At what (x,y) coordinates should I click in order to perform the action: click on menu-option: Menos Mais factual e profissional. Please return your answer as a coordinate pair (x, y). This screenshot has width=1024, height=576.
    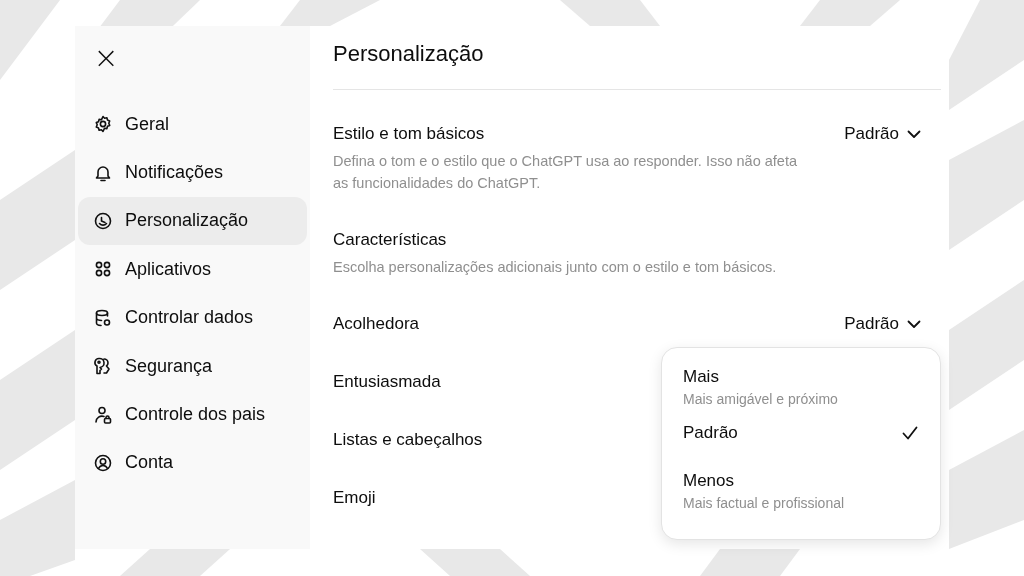
    Looking at the image, I should click on (800, 498).